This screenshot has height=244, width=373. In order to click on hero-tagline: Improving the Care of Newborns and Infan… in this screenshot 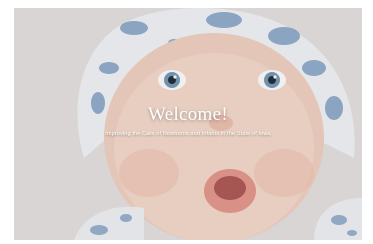, I will do `click(188, 134)`.